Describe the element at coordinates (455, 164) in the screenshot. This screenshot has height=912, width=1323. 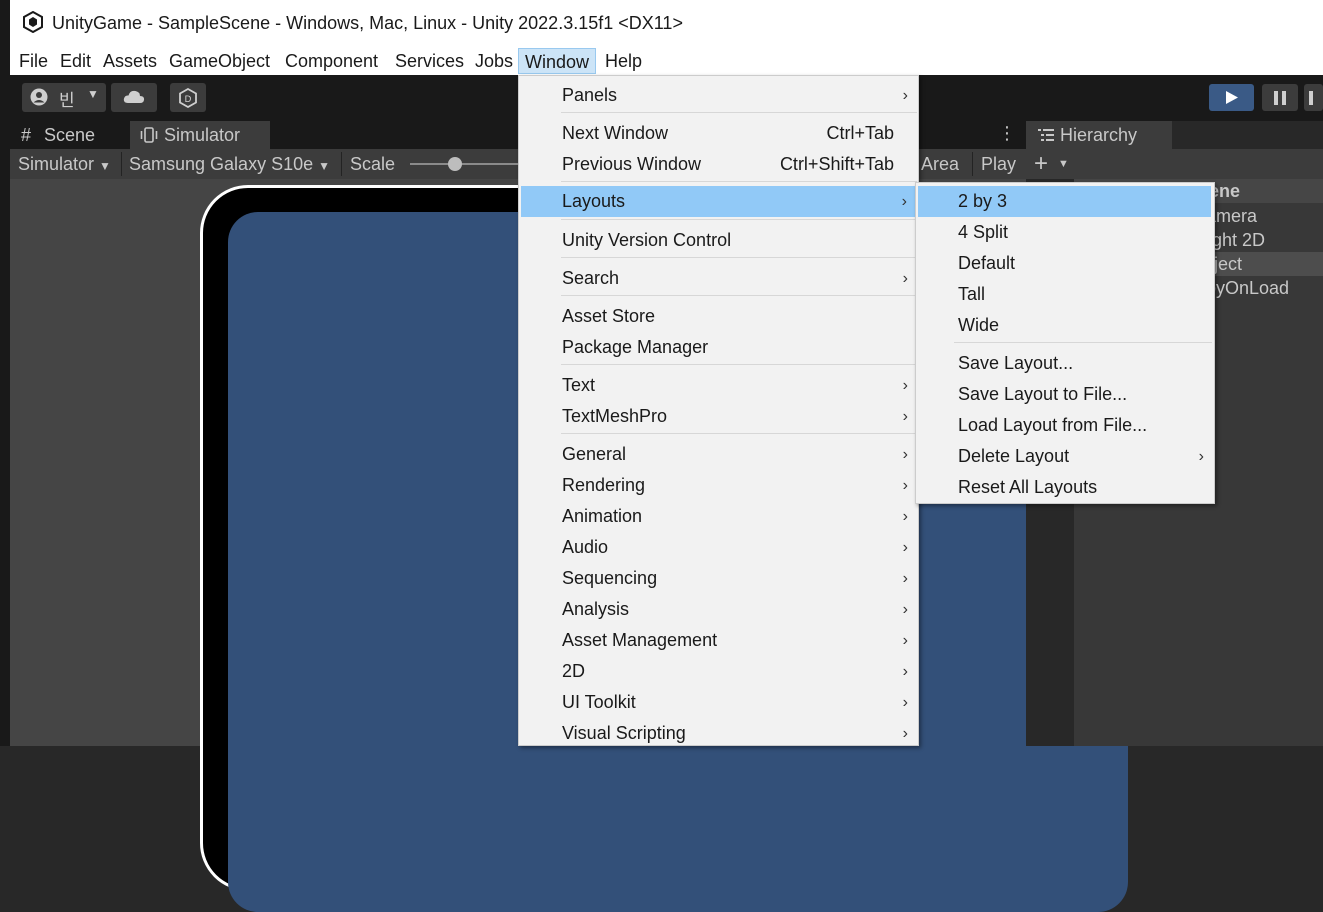
I see `scale-slider-handle` at that location.